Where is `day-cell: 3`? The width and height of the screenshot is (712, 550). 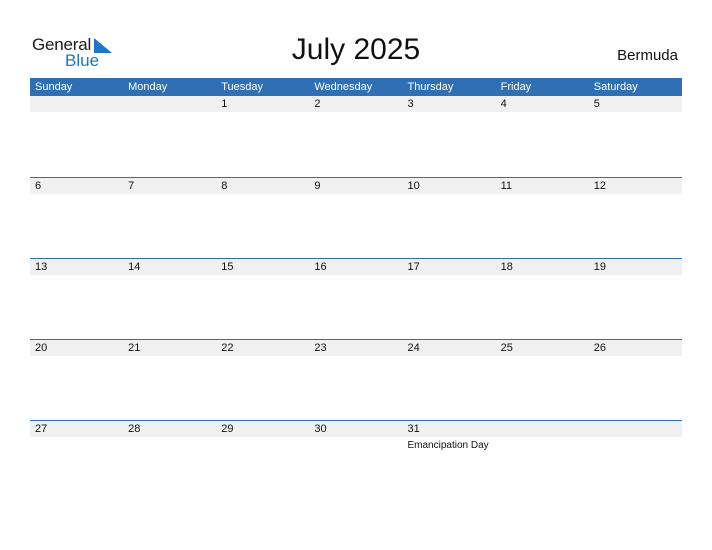
day-cell: 3 is located at coordinates (449, 136).